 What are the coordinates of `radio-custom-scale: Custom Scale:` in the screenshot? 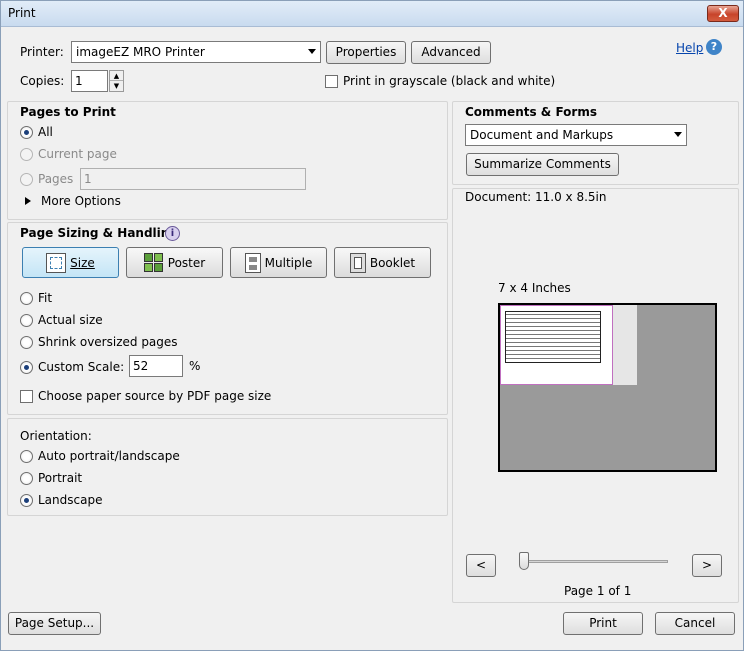 It's located at (72, 367).